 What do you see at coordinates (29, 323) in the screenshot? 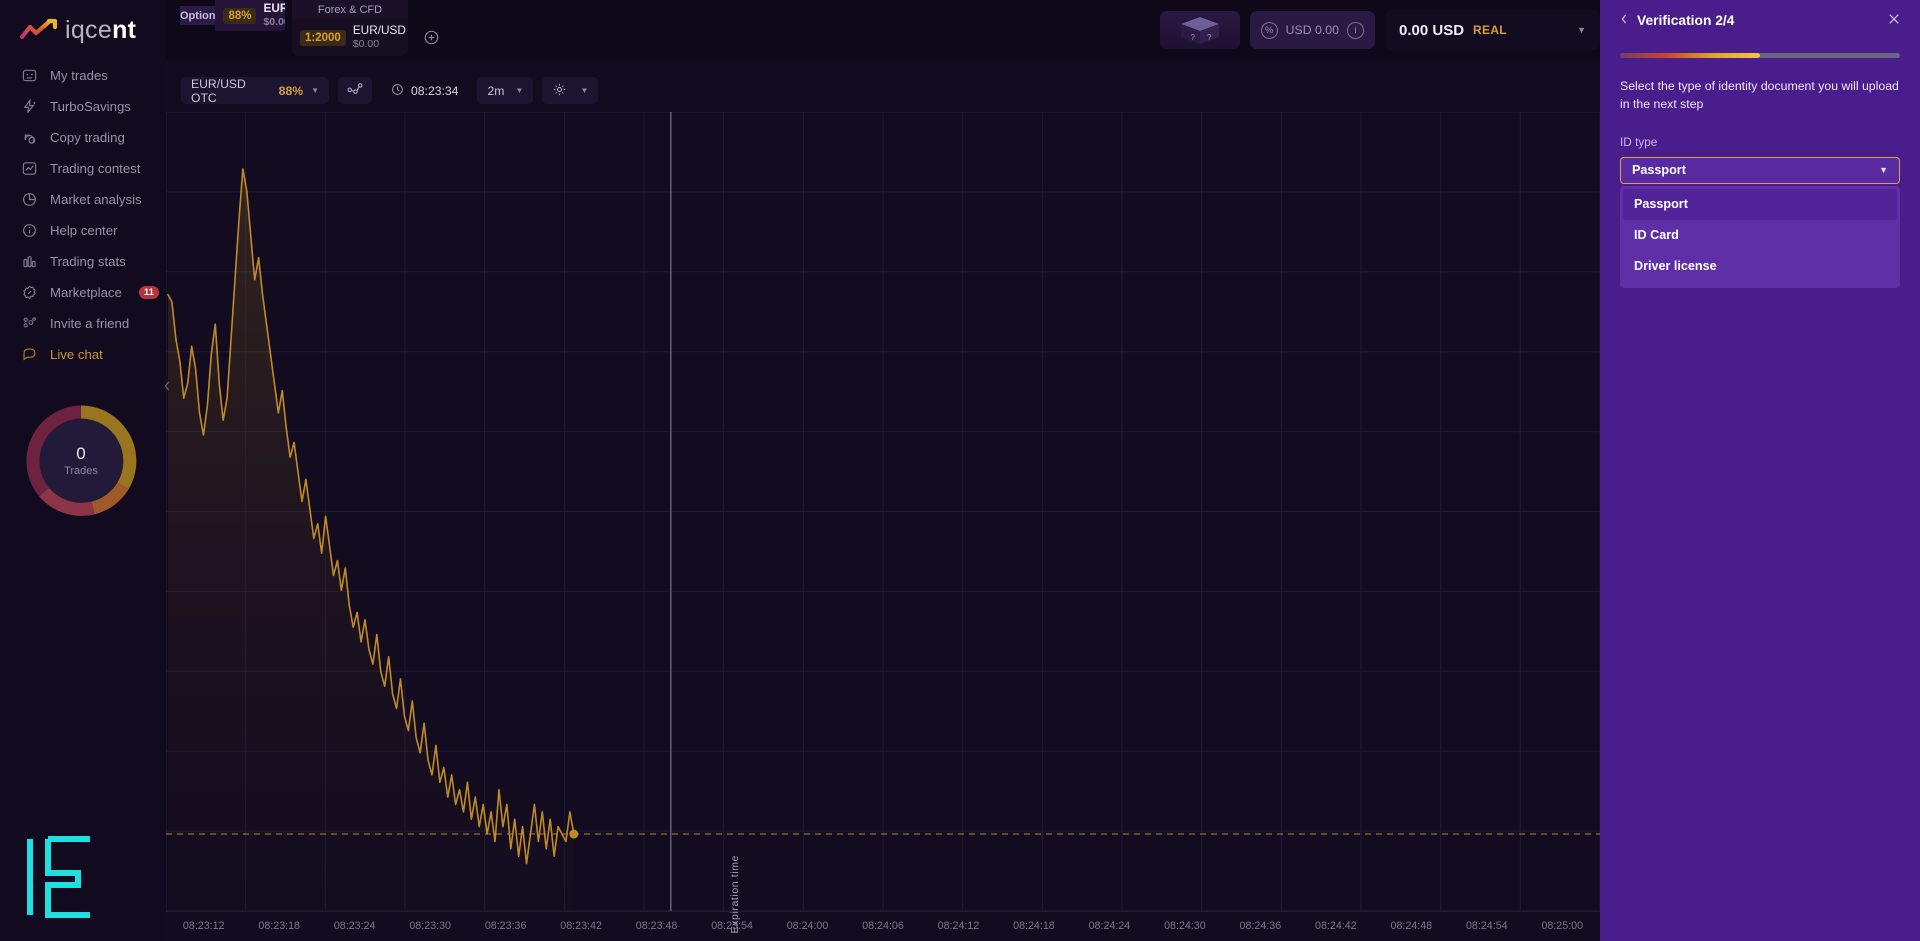
I see `people-icon` at bounding box center [29, 323].